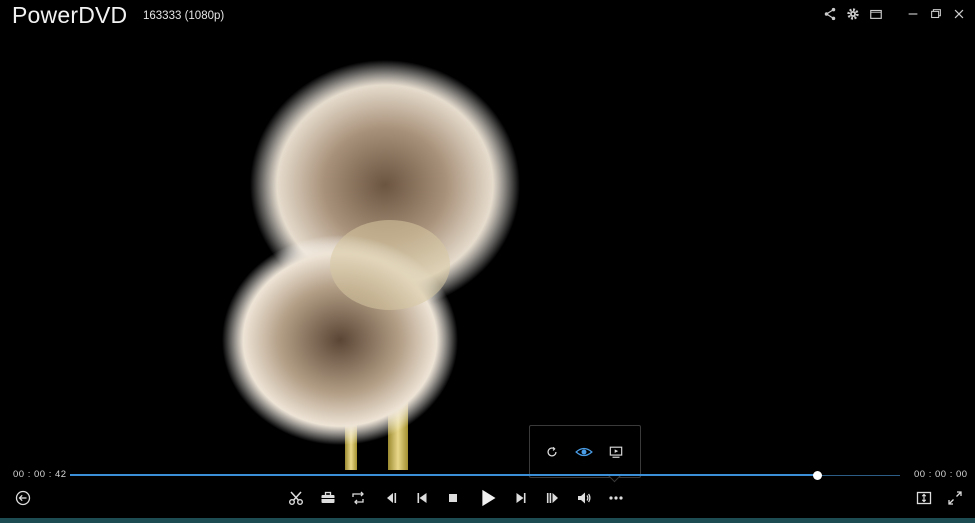 The image size is (975, 523). Describe the element at coordinates (830, 14) in the screenshot. I see `share-icon` at that location.